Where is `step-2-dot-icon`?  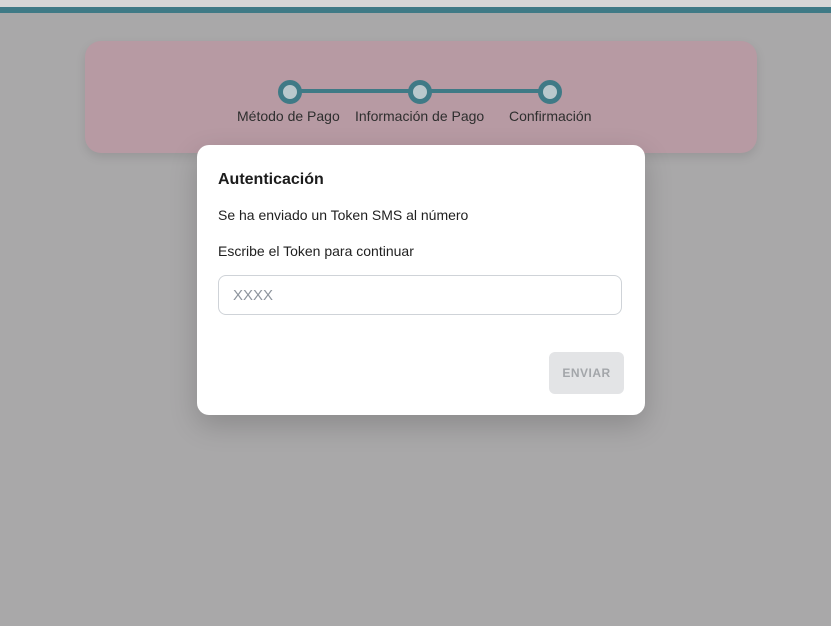
step-2-dot-icon is located at coordinates (420, 92).